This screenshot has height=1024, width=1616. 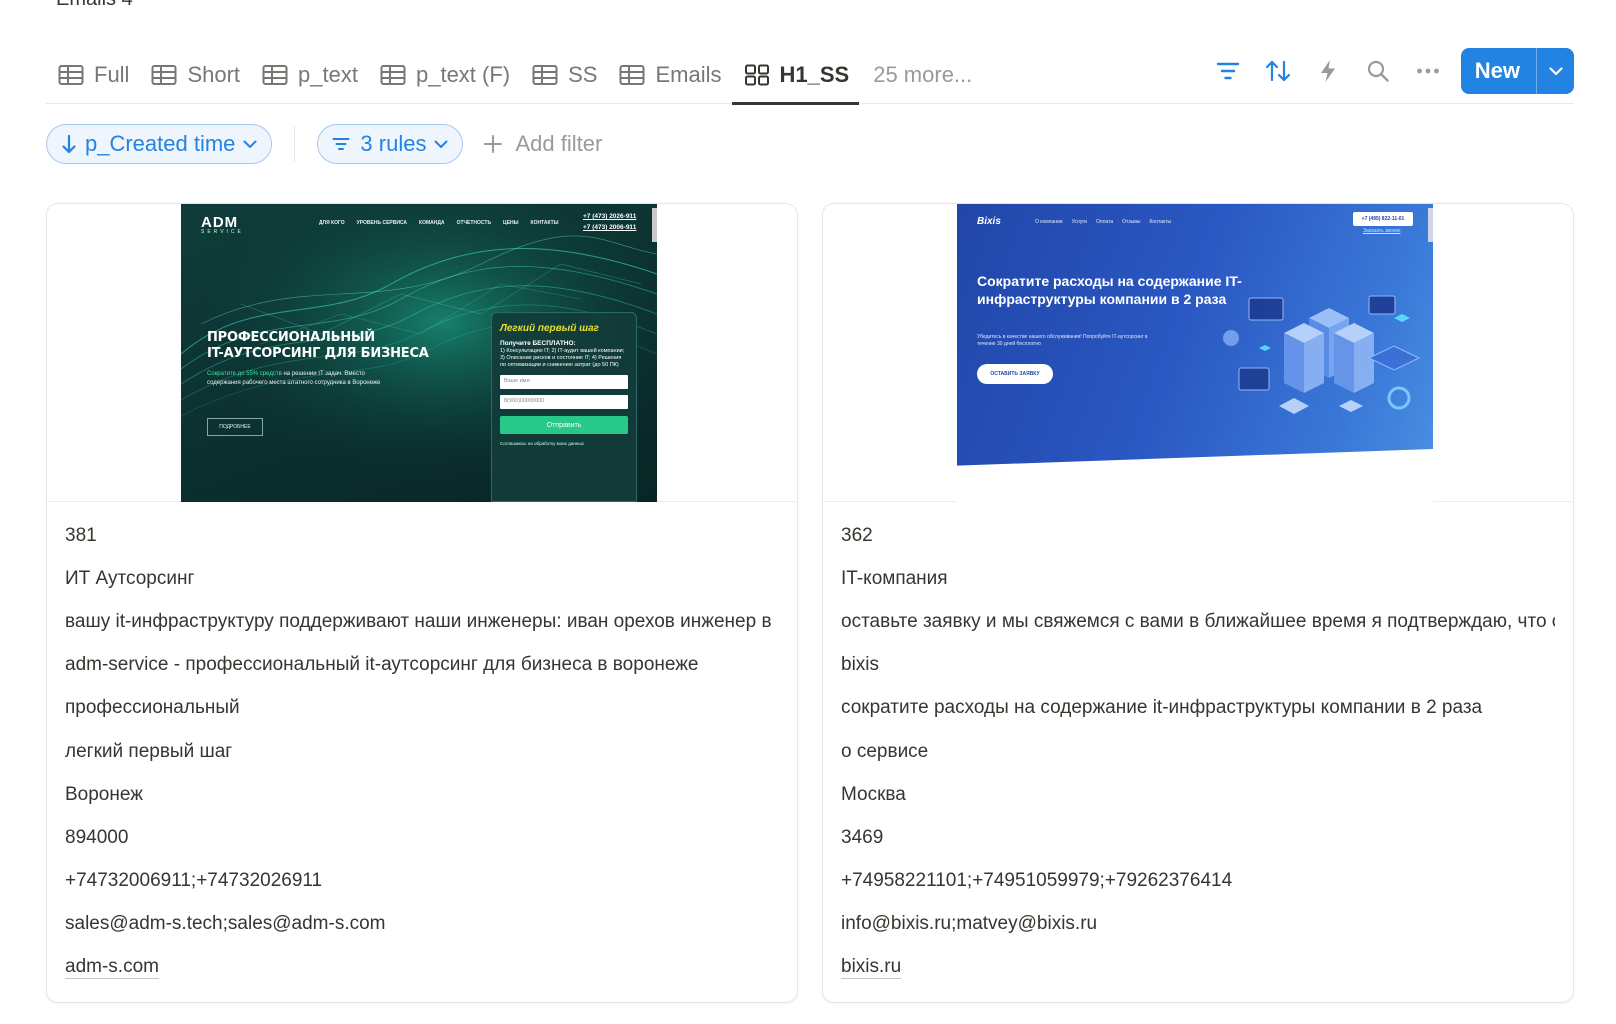 I want to click on previous-row-text: Emails 4, so click(x=94, y=5).